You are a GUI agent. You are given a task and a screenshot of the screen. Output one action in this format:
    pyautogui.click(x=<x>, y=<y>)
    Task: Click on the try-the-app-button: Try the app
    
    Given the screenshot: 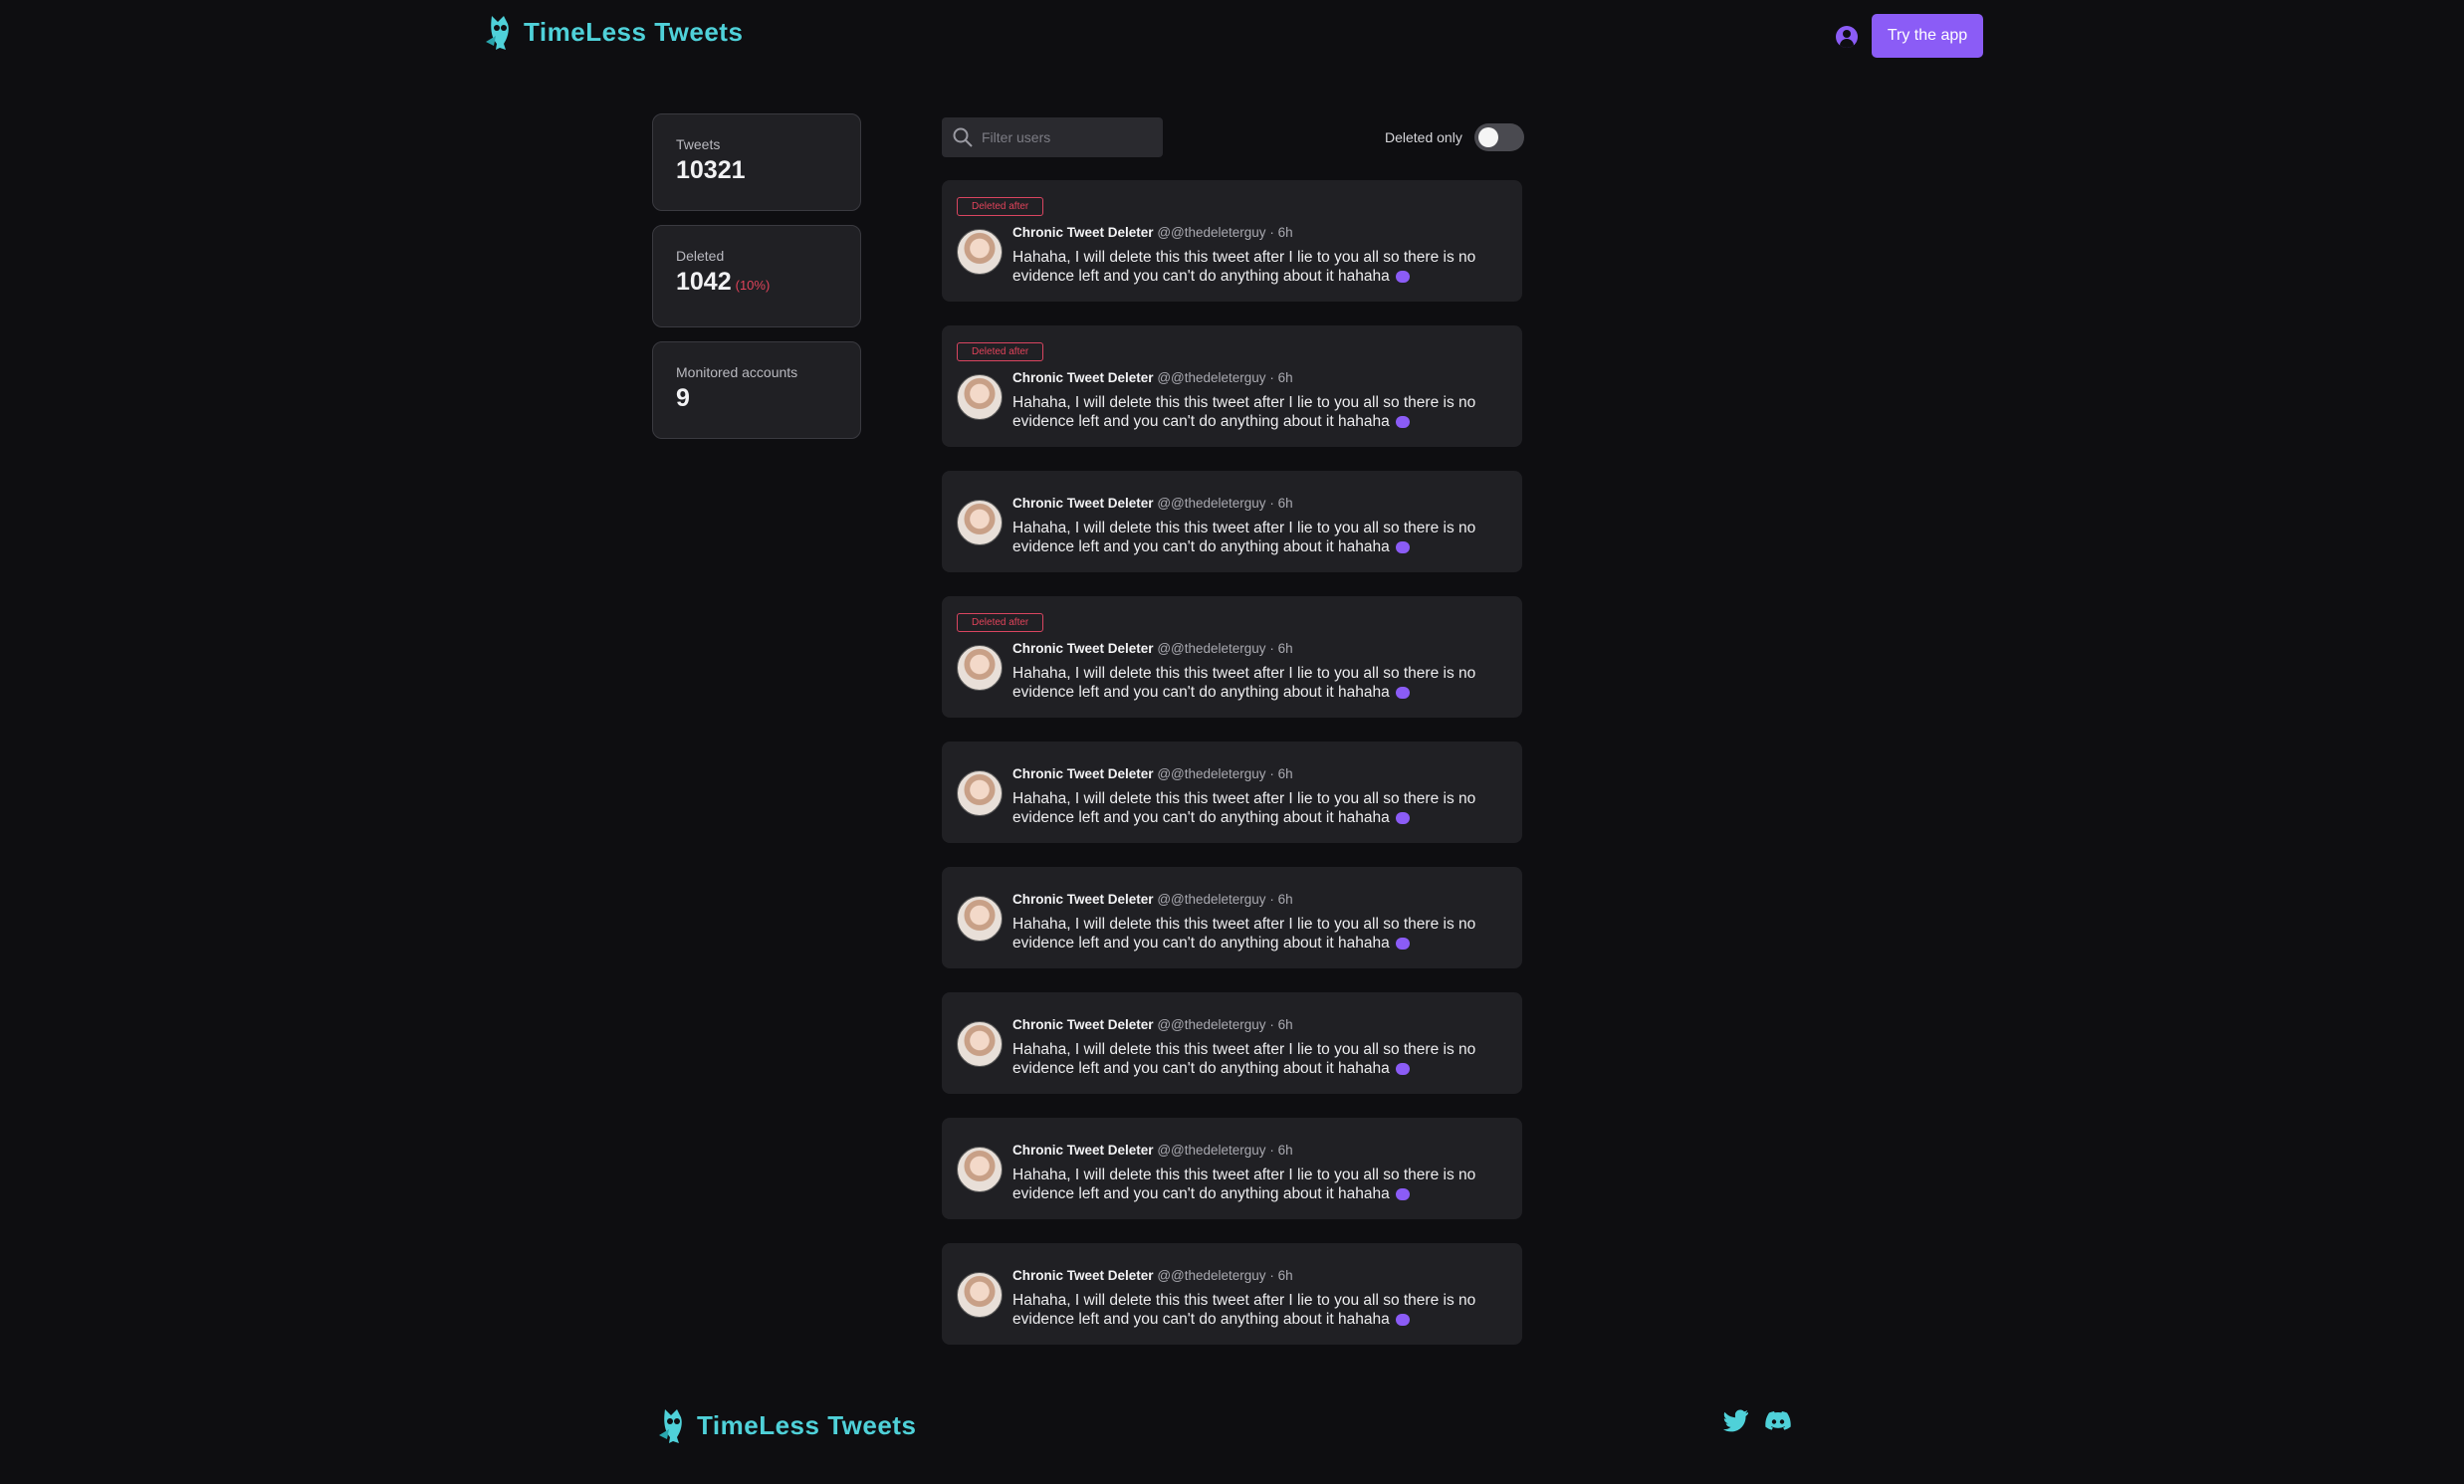 What is the action you would take?
    pyautogui.click(x=1928, y=36)
    